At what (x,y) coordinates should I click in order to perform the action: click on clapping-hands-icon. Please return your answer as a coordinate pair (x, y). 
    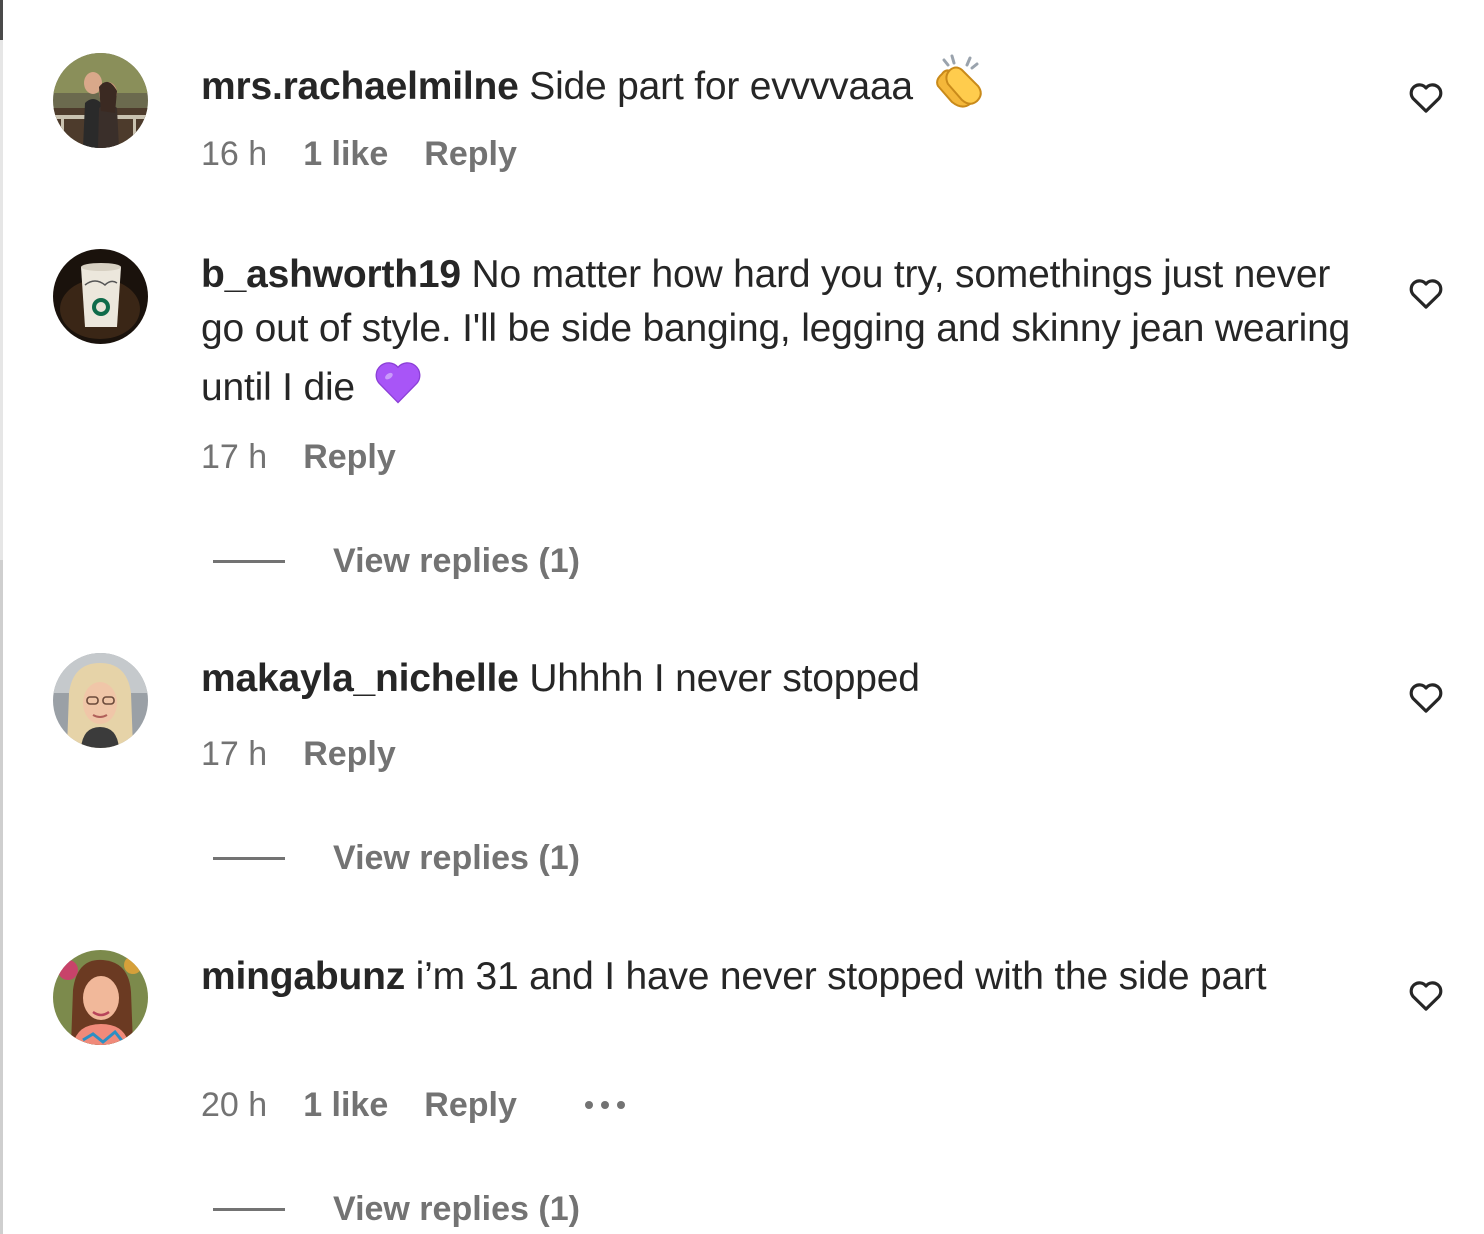
    Looking at the image, I should click on (959, 88).